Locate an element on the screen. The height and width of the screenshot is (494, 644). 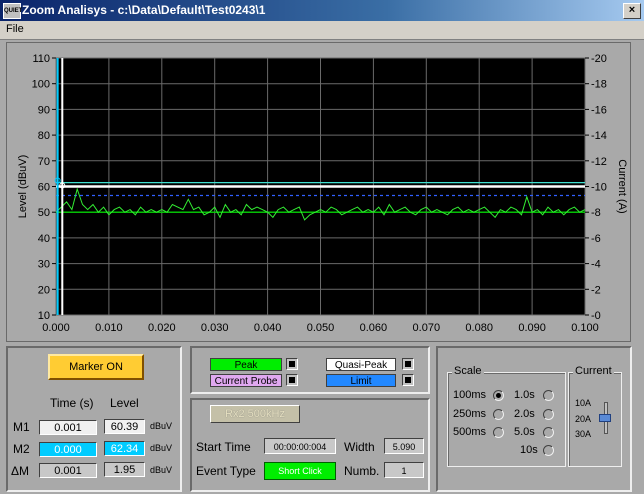
scale-10s-label: 10s is located at coordinates (529, 450).